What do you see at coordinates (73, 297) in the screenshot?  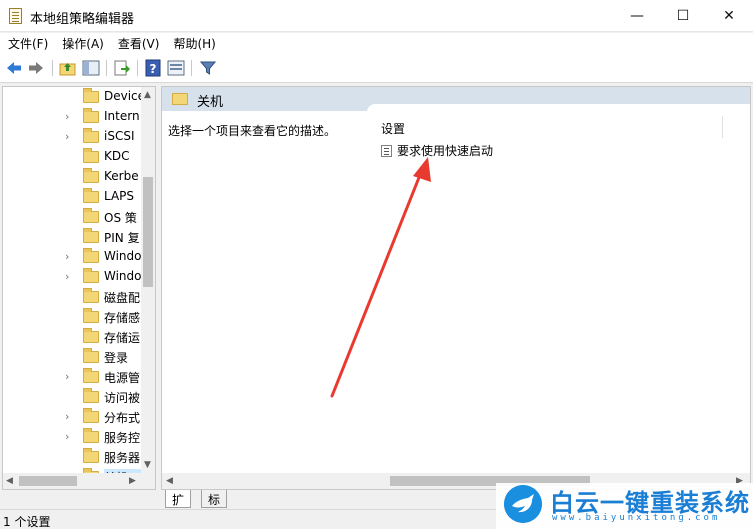 I see `tree-item: 磁盘配` at bounding box center [73, 297].